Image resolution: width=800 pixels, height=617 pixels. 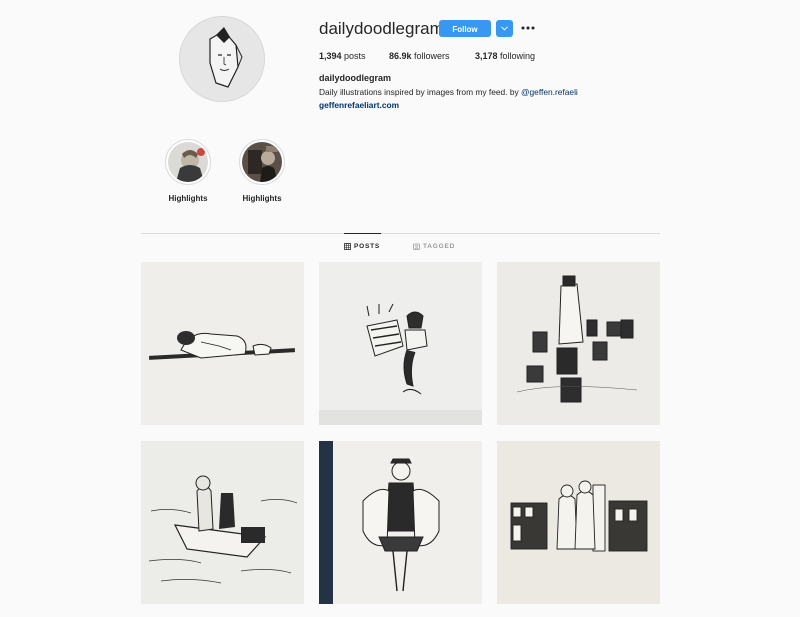 What do you see at coordinates (439, 246) in the screenshot?
I see `tab-tagged-label: TAGGED` at bounding box center [439, 246].